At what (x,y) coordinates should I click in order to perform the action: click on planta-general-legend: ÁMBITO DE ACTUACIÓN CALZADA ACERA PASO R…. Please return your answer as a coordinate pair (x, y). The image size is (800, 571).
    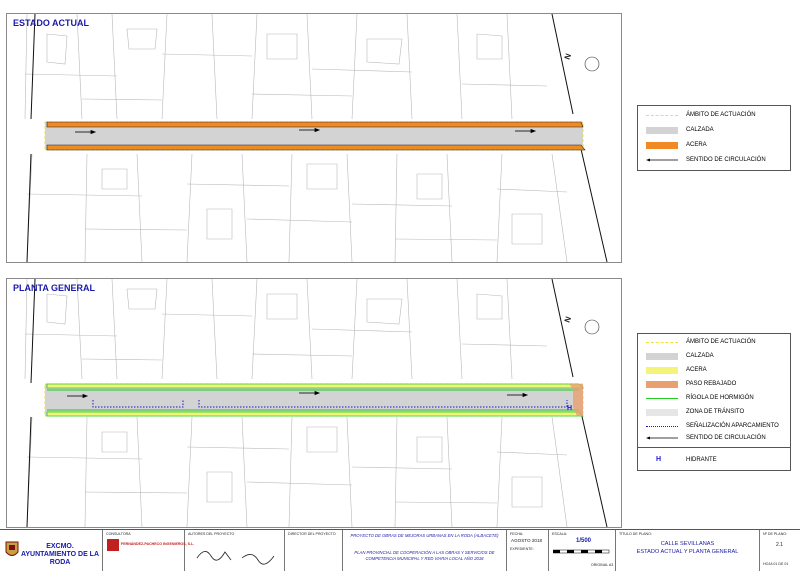
    Looking at the image, I should click on (714, 402).